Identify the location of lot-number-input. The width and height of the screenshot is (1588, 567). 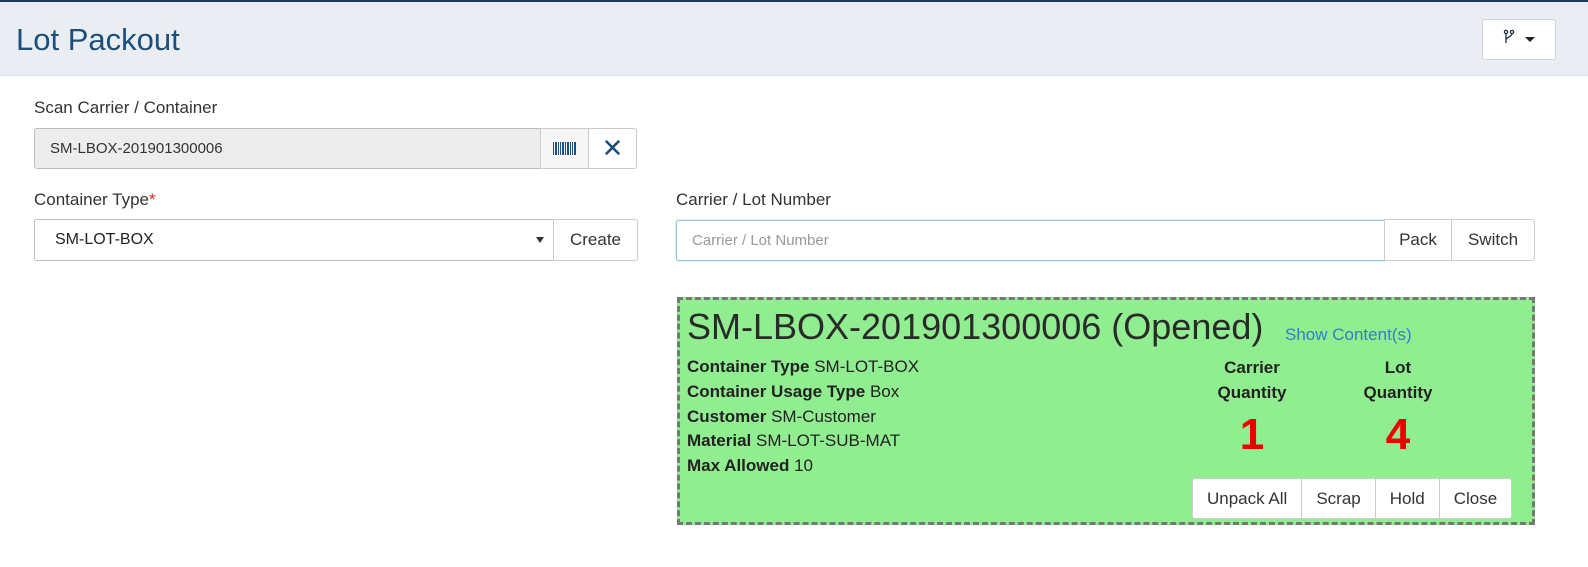
(1030, 240).